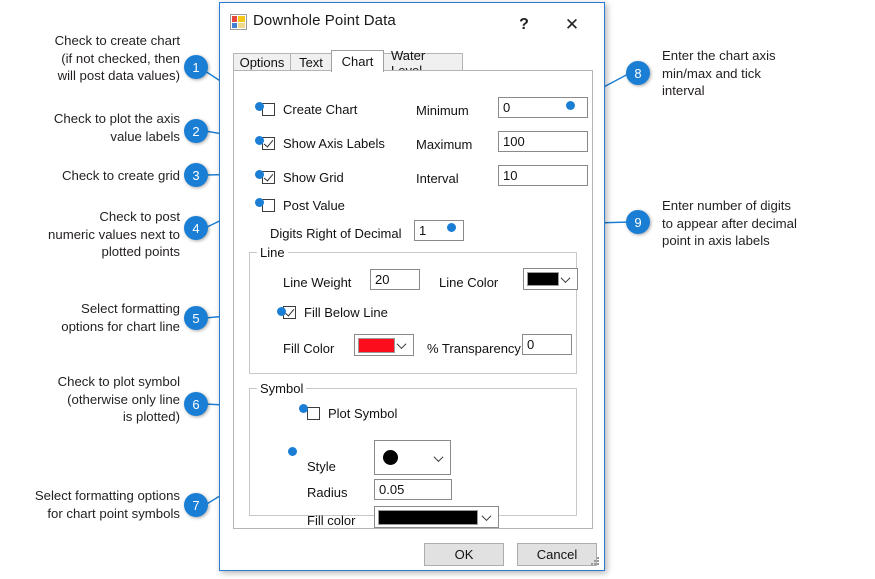  Describe the element at coordinates (196, 67) in the screenshot. I see `callout-number-1: 1` at that location.